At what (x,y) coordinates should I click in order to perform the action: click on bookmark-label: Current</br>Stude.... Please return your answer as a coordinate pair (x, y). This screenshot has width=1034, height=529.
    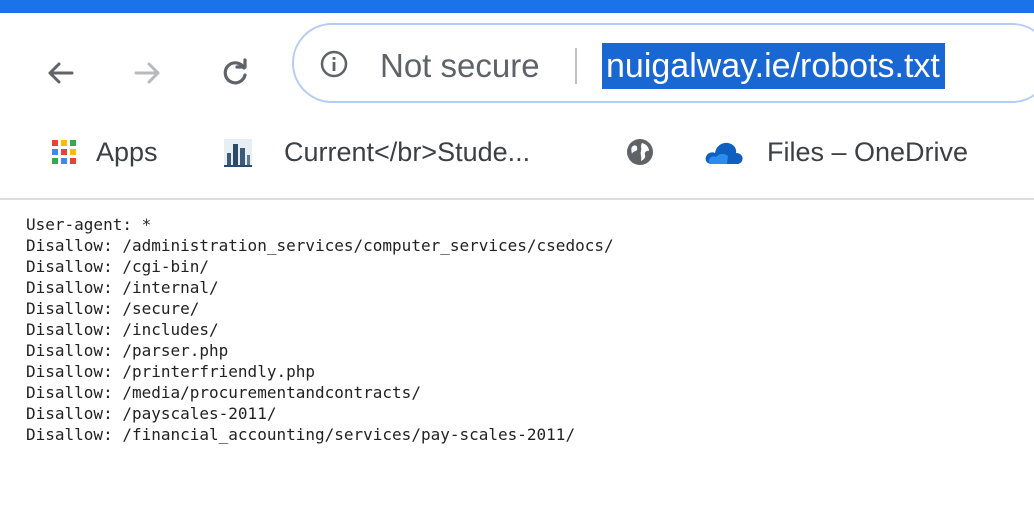
    Looking at the image, I should click on (407, 152).